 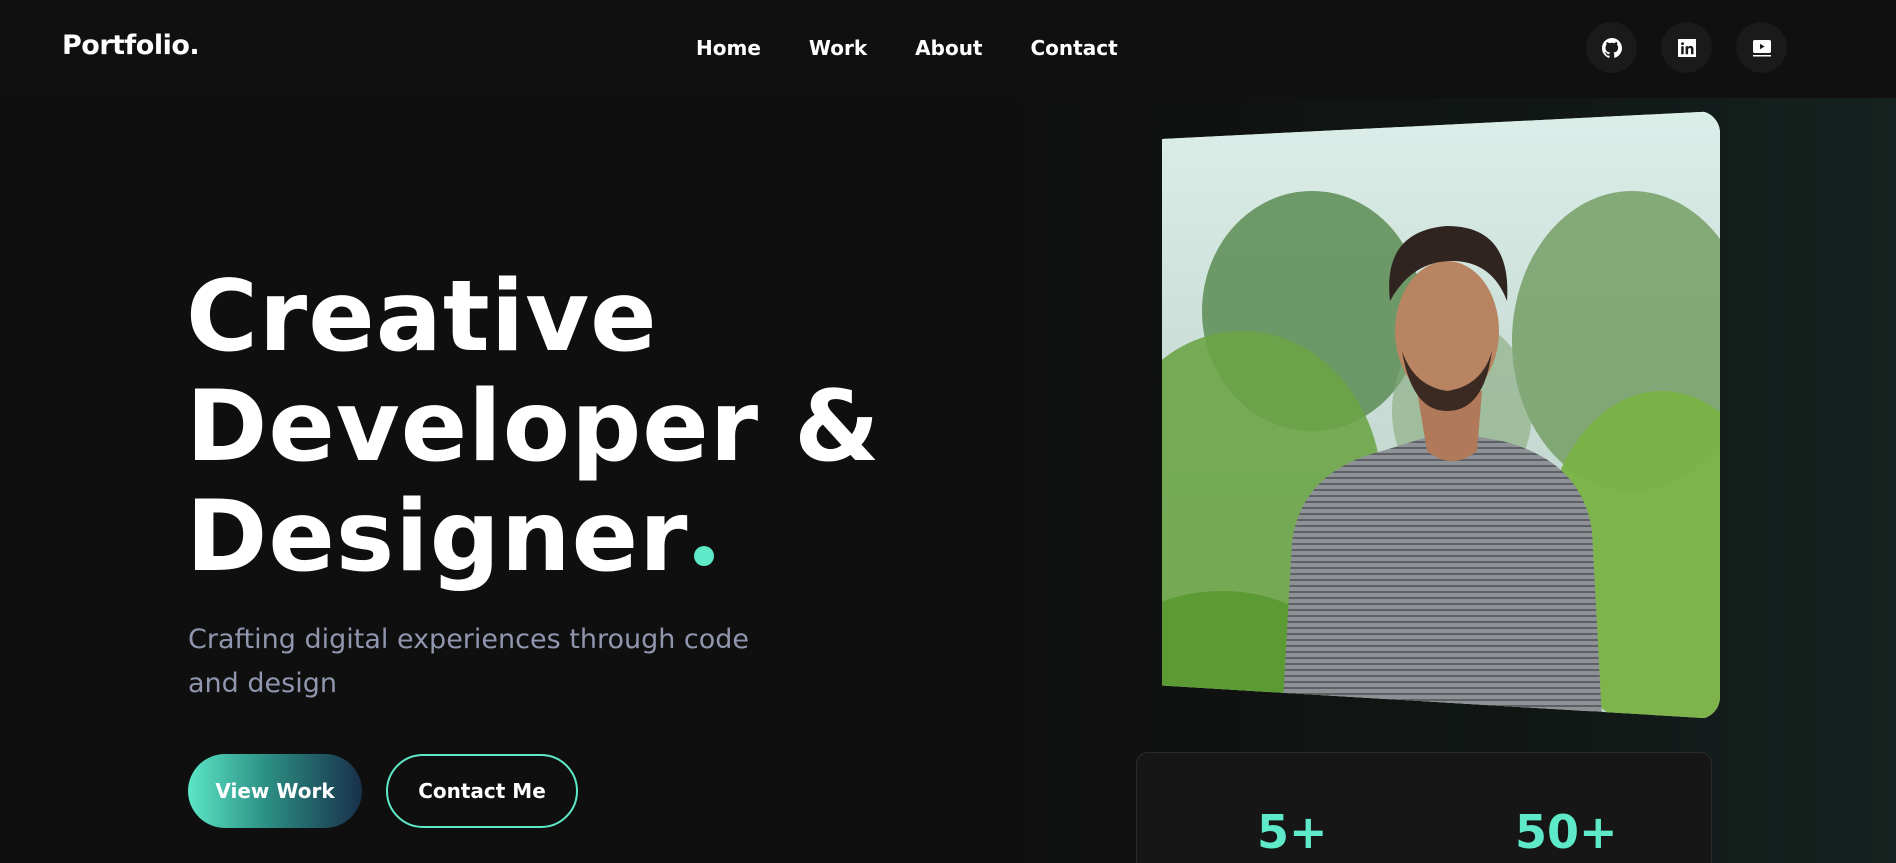 I want to click on youtube-icon, so click(x=1761, y=47).